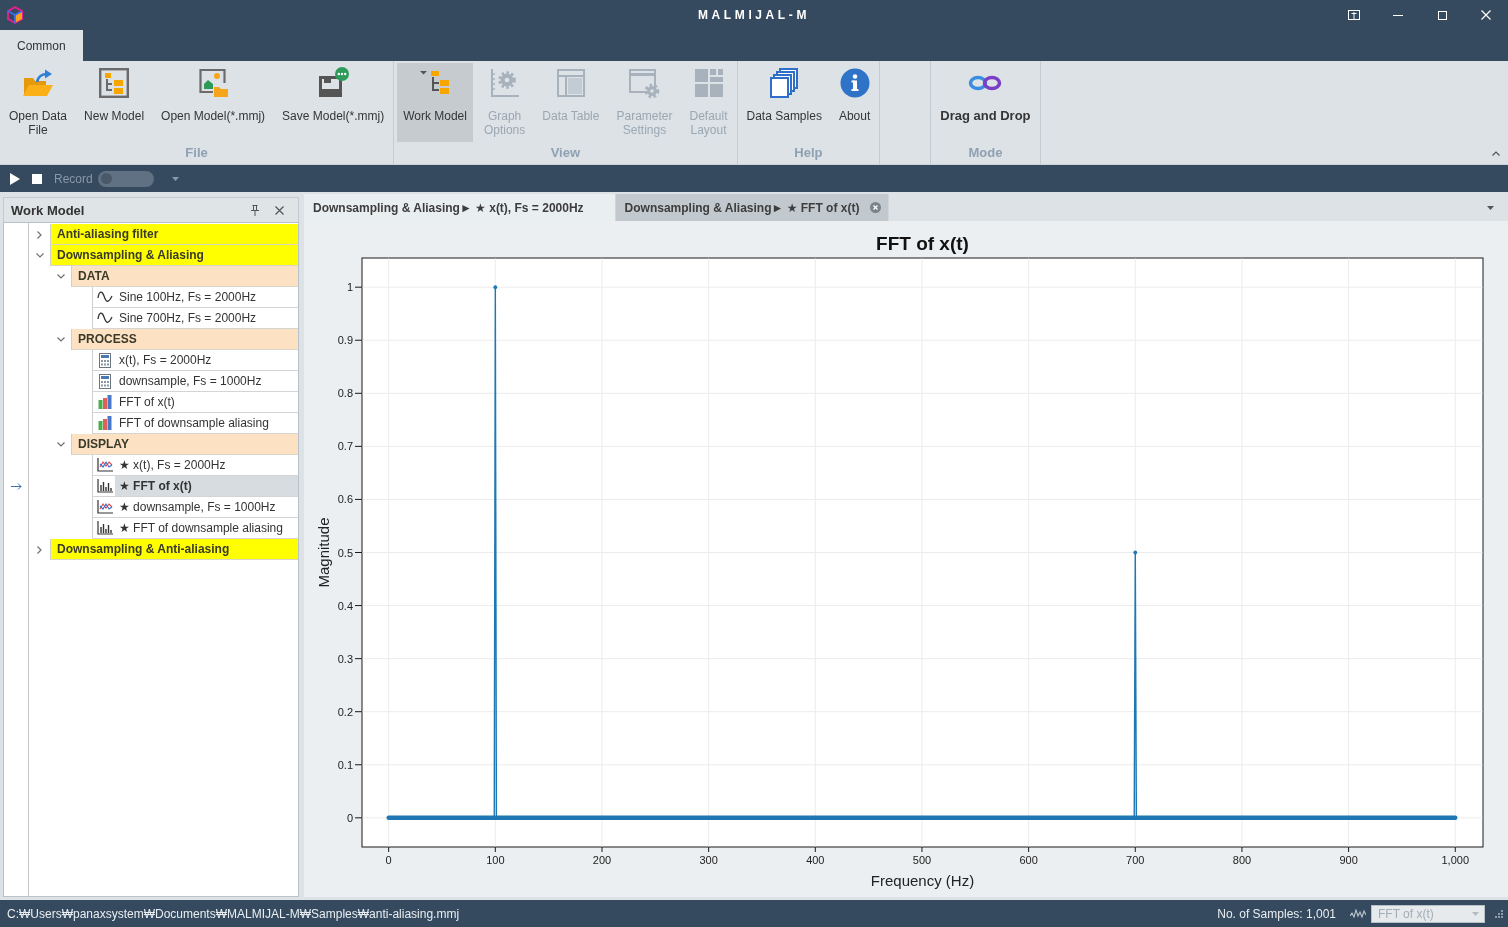  What do you see at coordinates (345, 552) in the screenshot?
I see `tick-label: 0.5` at bounding box center [345, 552].